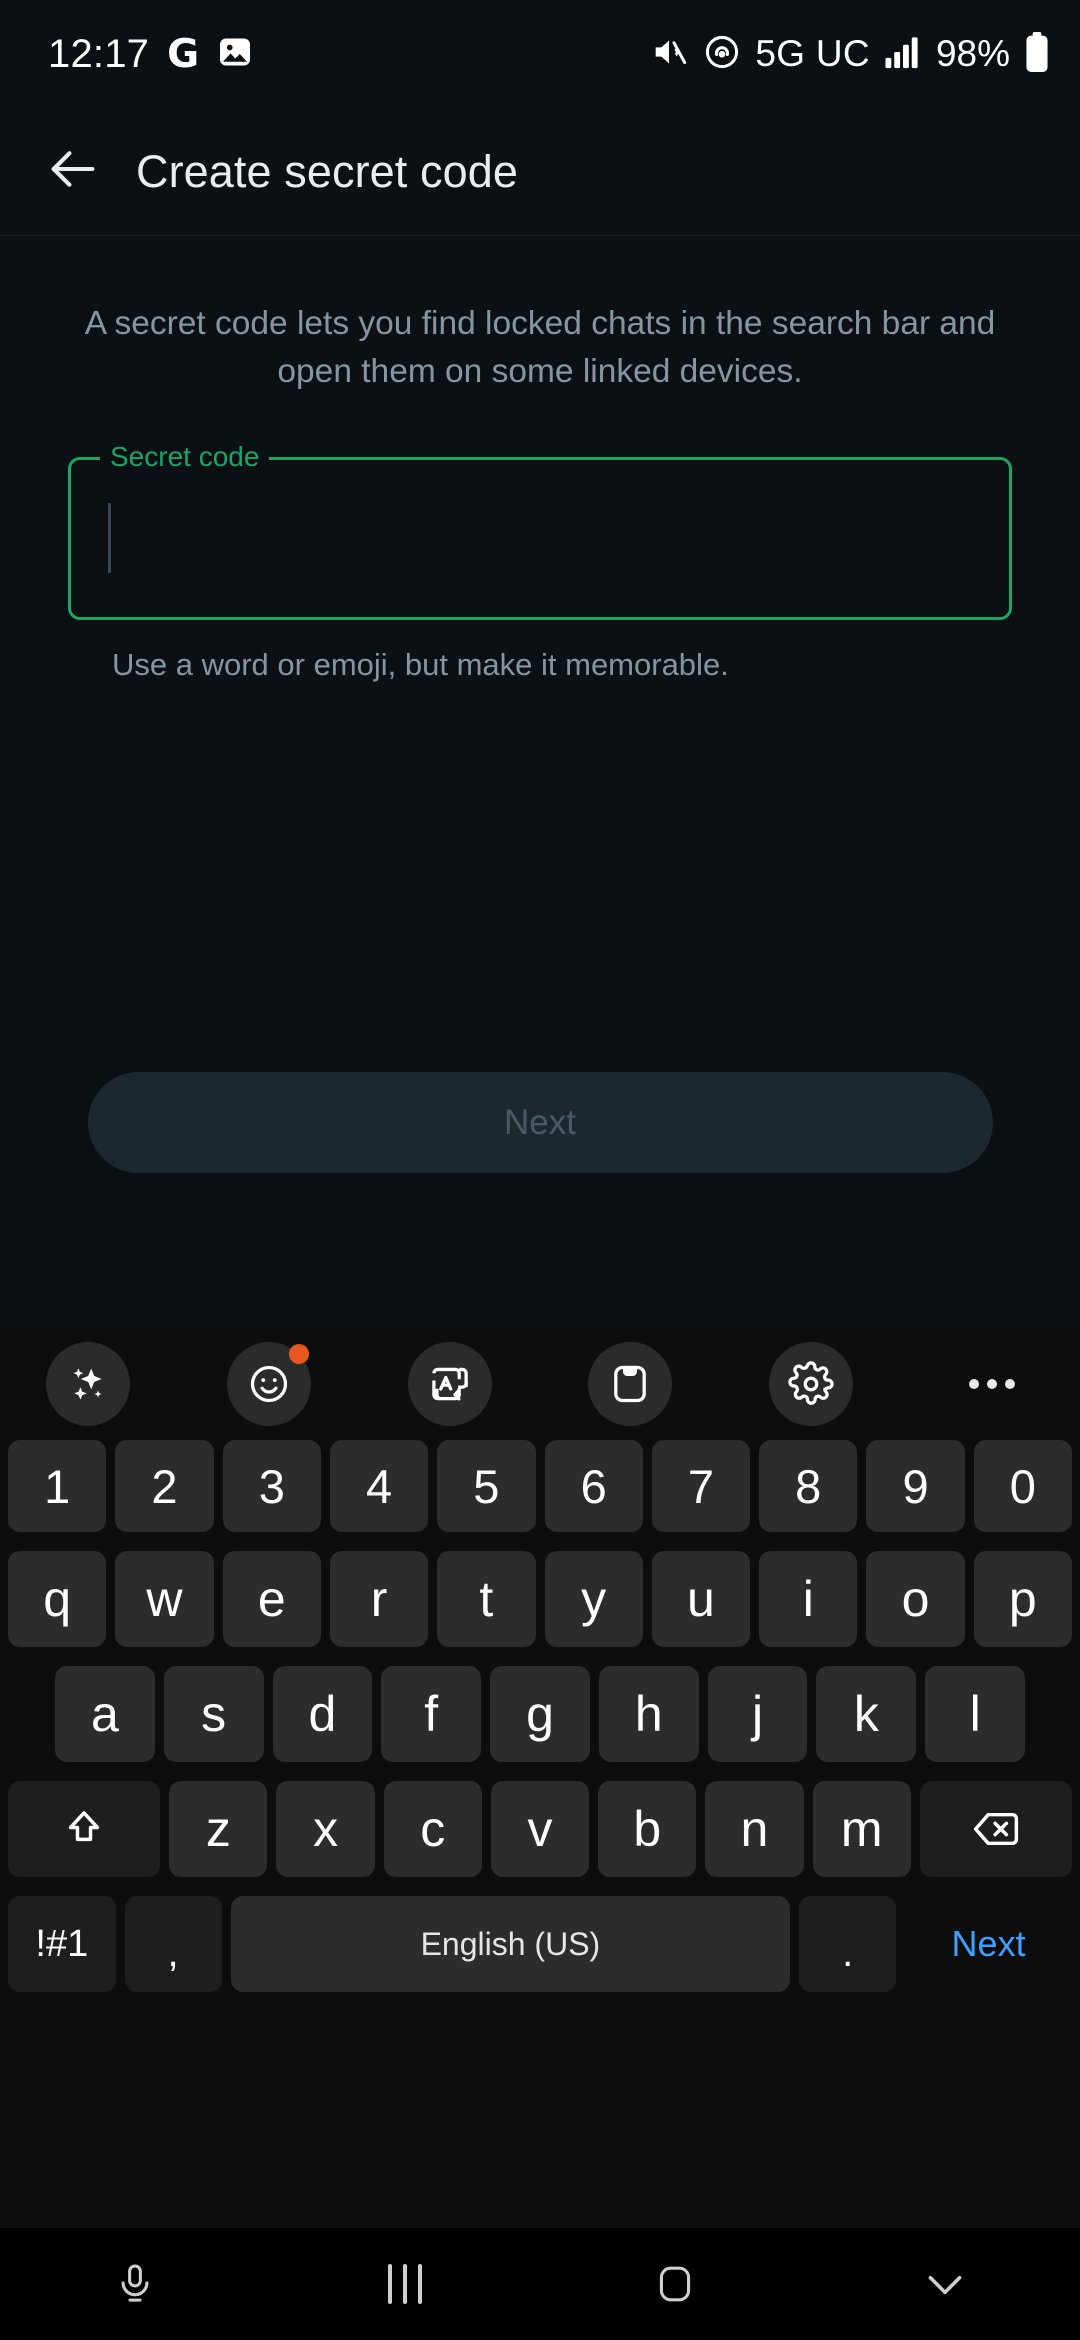 The image size is (1080, 2340). I want to click on clipboard-icon, so click(630, 1384).